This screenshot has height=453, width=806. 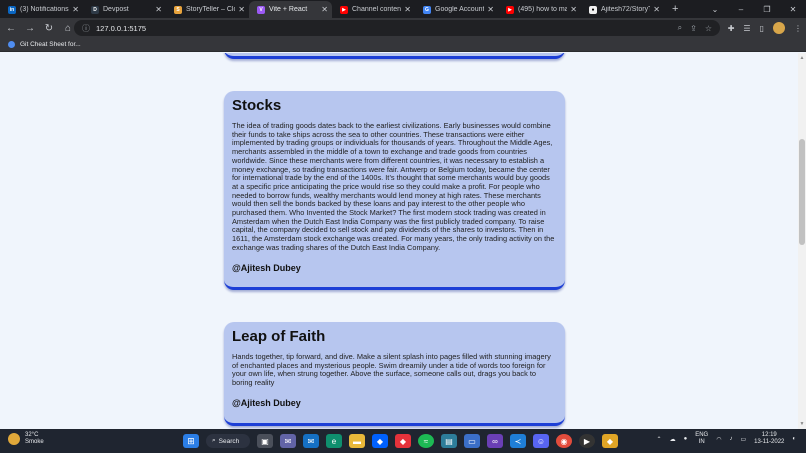 What do you see at coordinates (14, 439) in the screenshot?
I see `weather-icon` at bounding box center [14, 439].